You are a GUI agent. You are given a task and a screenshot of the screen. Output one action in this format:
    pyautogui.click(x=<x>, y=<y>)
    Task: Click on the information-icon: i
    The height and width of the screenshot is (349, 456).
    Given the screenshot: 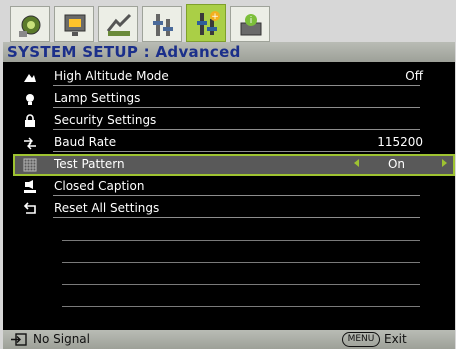 What is the action you would take?
    pyautogui.click(x=251, y=25)
    